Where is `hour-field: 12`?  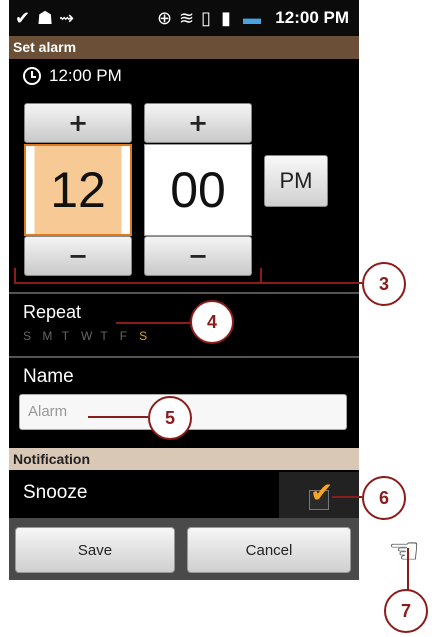
hour-field: 12 is located at coordinates (78, 190).